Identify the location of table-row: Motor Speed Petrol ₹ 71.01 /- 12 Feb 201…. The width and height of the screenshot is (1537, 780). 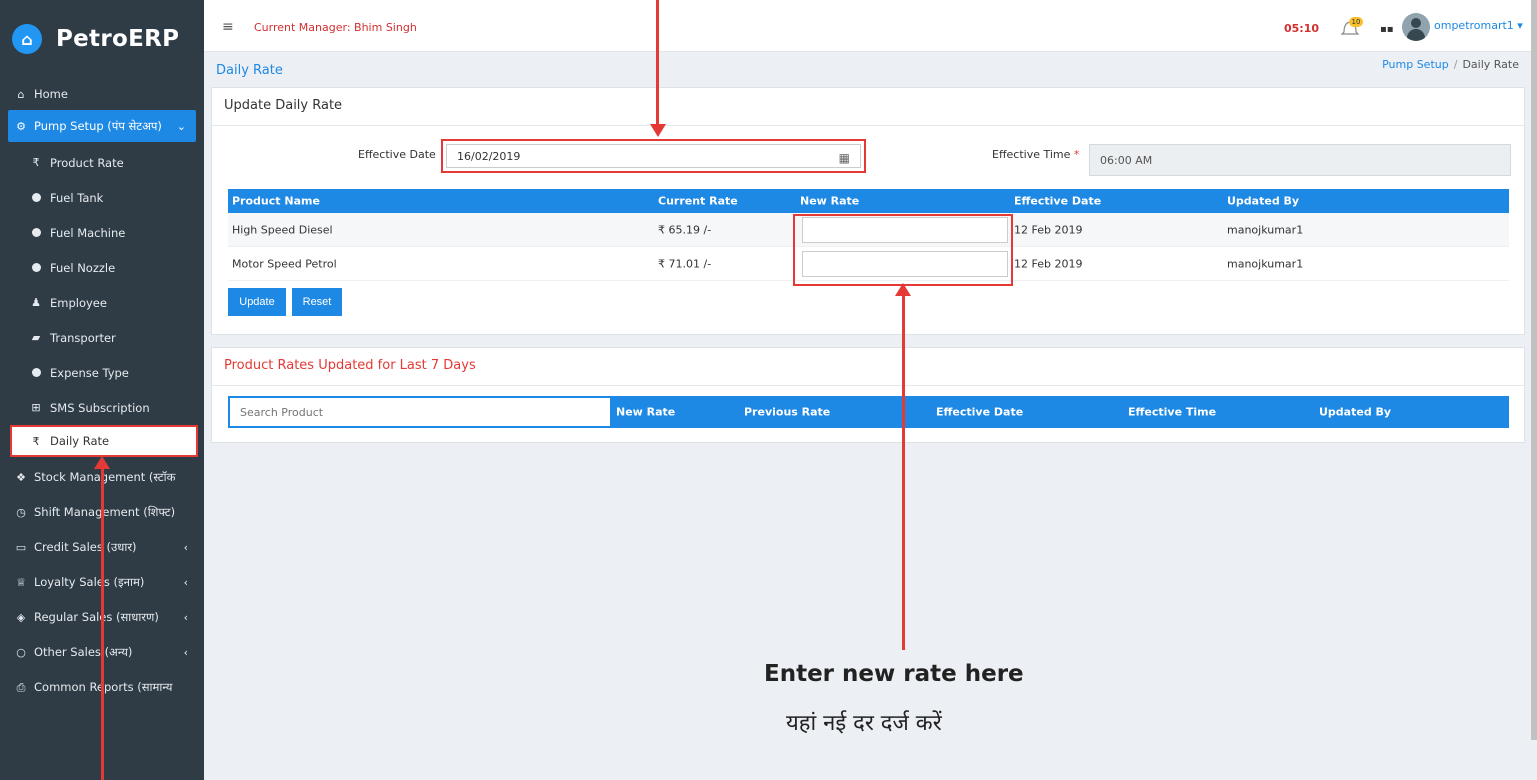
(868, 264).